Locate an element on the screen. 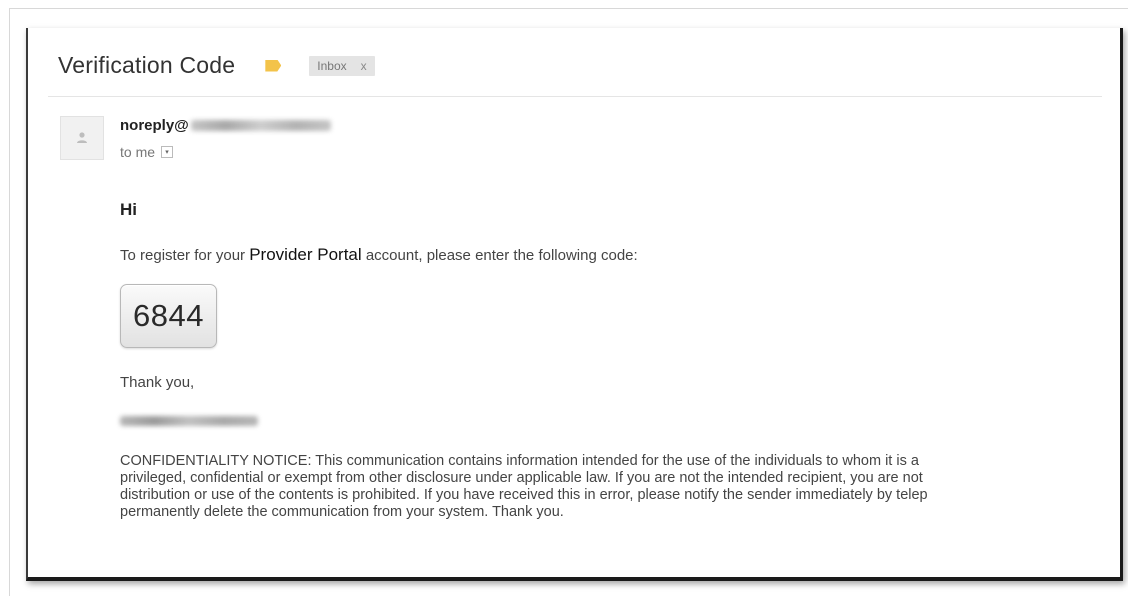 Image resolution: width=1128 pixels, height=598 pixels. subject-row: Verification Code Inbox x is located at coordinates (216, 65).